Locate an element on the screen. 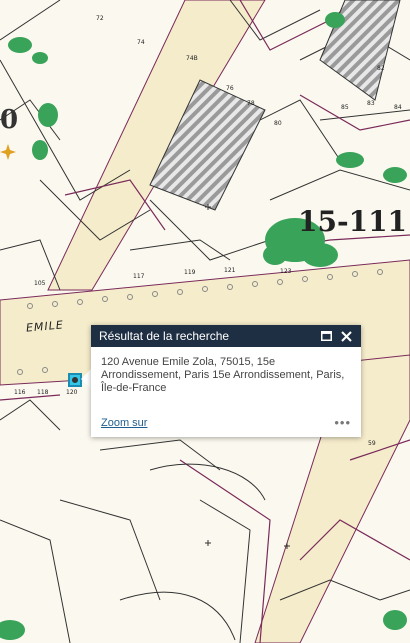 The width and height of the screenshot is (410, 643). maximize-icon is located at coordinates (326, 336).